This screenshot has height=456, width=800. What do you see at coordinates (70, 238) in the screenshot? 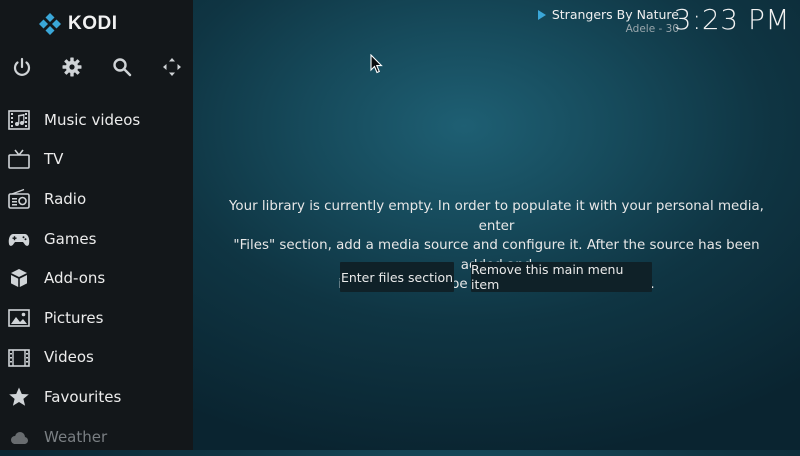
I see `menu-item-label: Games` at bounding box center [70, 238].